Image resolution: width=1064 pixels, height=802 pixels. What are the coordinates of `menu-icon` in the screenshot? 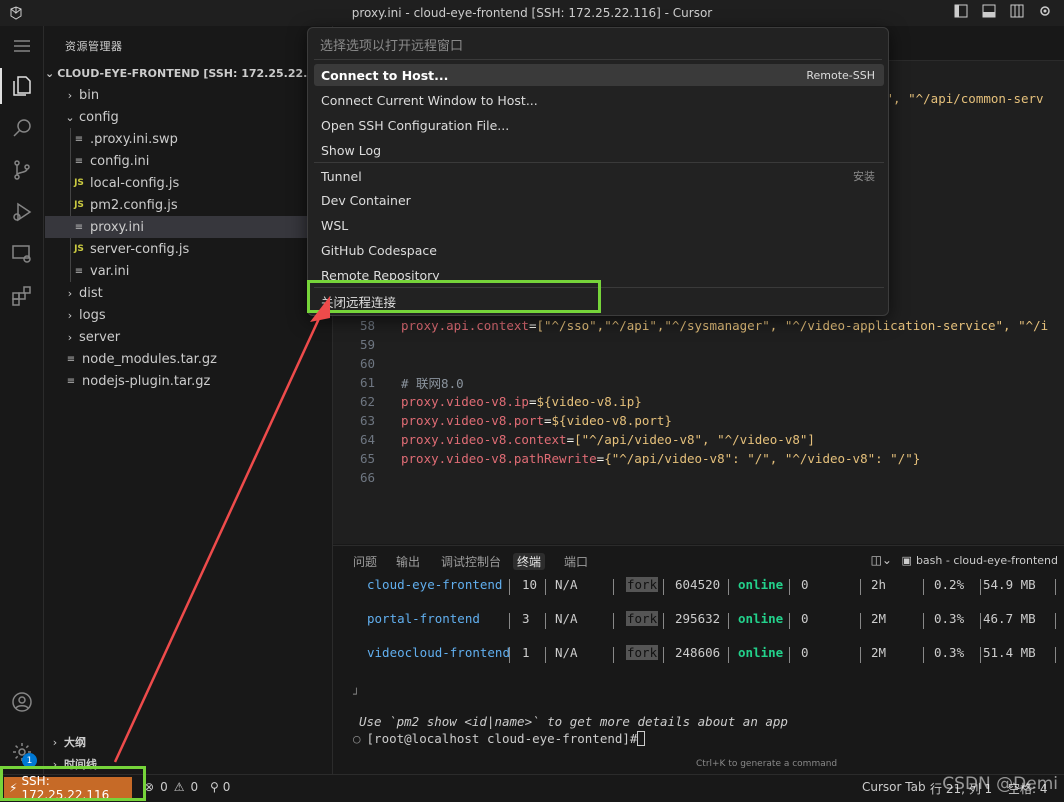 It's located at (22, 46).